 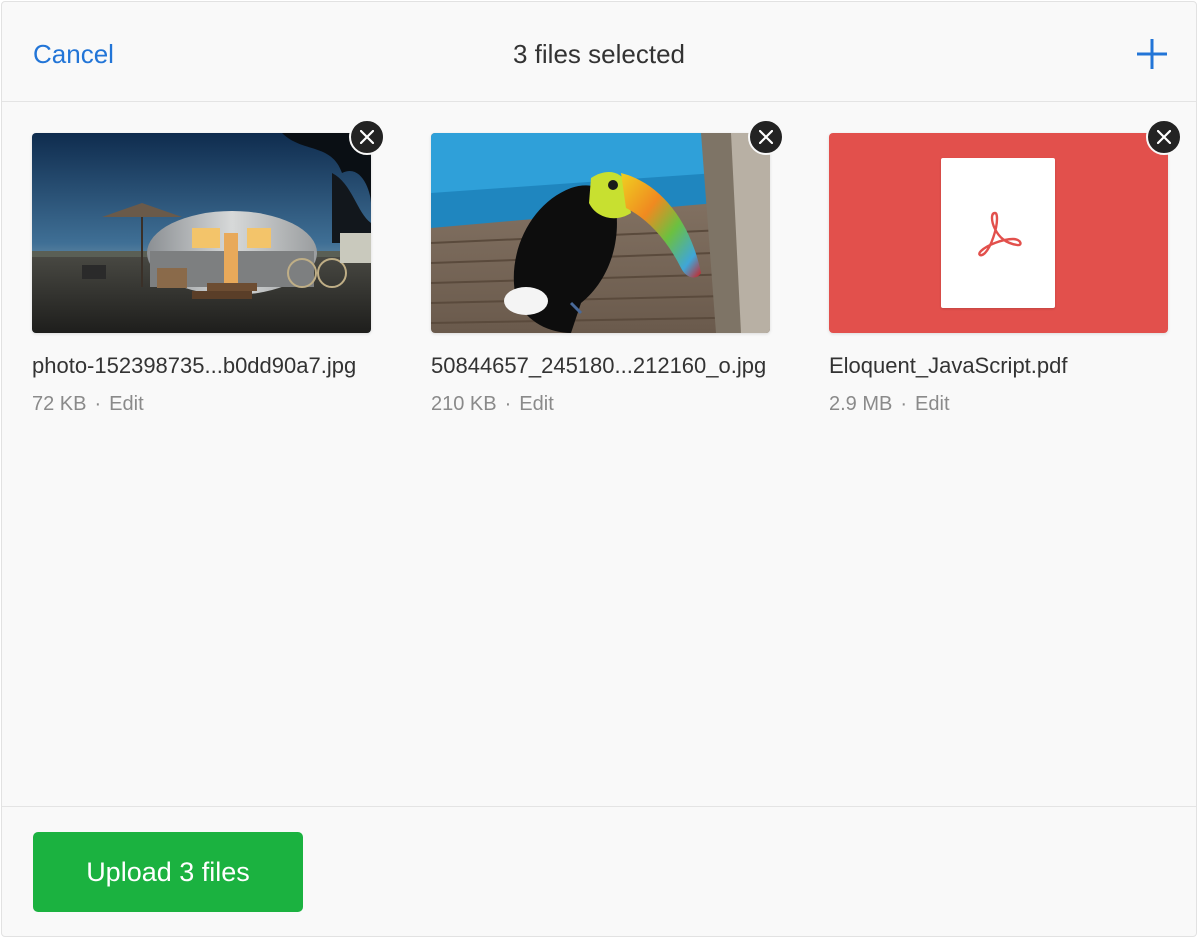 I want to click on pdf-preview-tile, so click(x=998, y=233).